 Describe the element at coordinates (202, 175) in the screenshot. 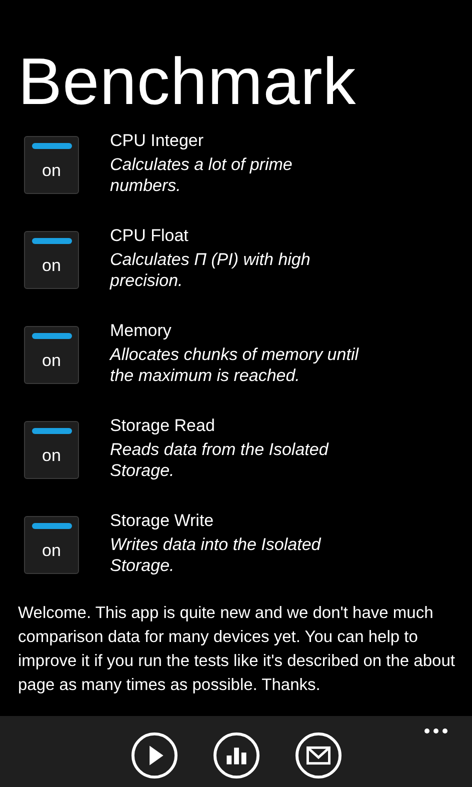

I see `test-description: Calculates a lot of prime numbers.` at that location.